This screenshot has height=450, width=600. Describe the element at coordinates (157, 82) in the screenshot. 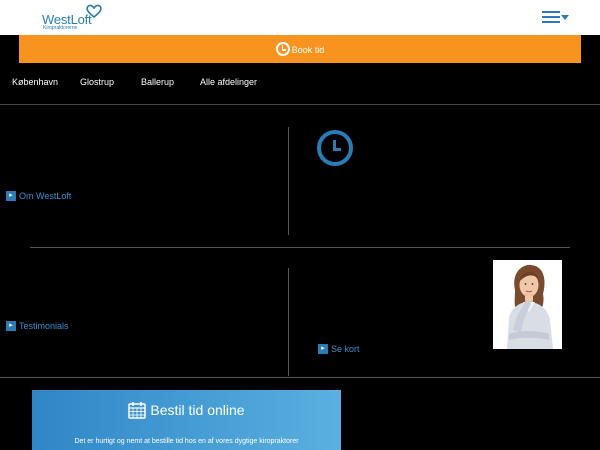

I see `nav-item-ballerup: Ballerup` at that location.